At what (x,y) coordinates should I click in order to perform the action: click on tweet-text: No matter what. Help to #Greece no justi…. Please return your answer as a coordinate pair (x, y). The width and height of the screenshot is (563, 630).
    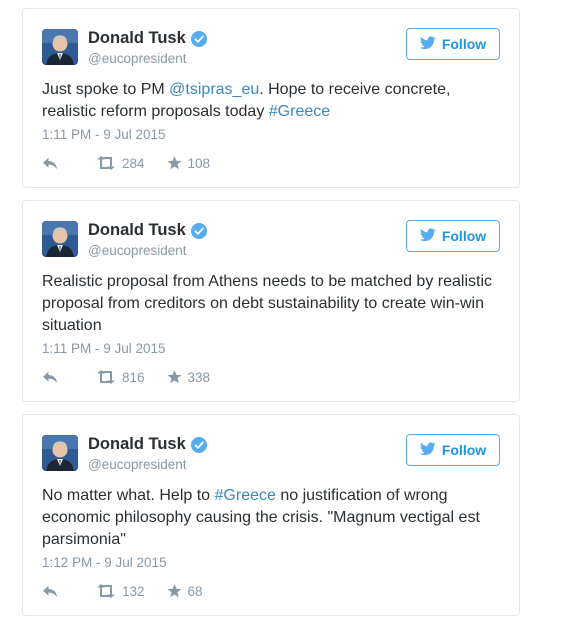
    Looking at the image, I should click on (272, 518).